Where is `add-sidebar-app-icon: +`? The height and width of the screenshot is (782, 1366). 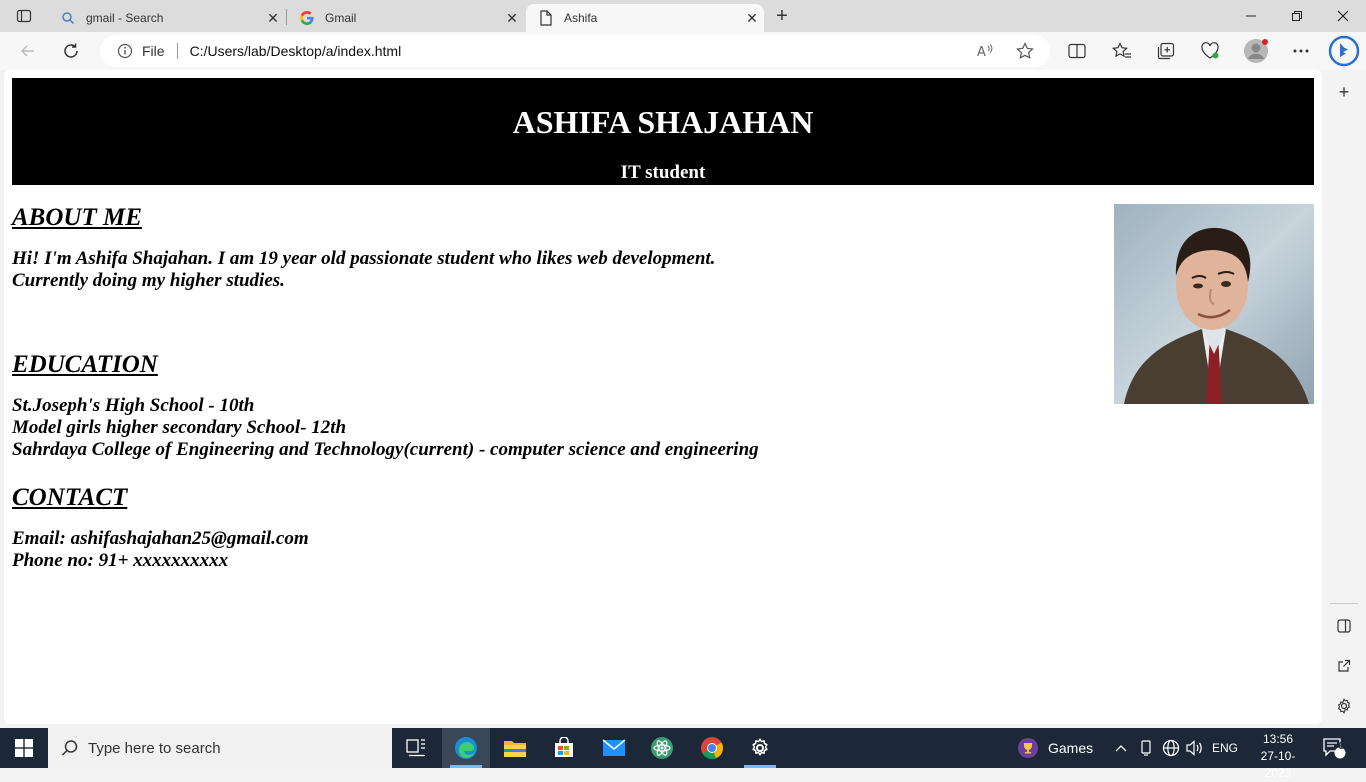 add-sidebar-app-icon: + is located at coordinates (1344, 92).